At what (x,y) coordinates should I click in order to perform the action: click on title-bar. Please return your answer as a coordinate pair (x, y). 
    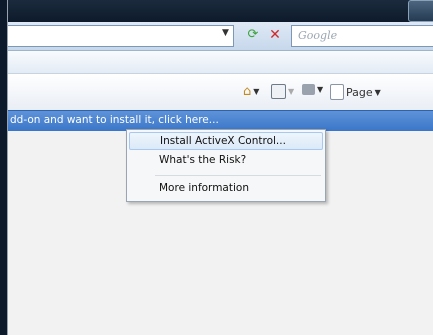
    Looking at the image, I should click on (220, 11).